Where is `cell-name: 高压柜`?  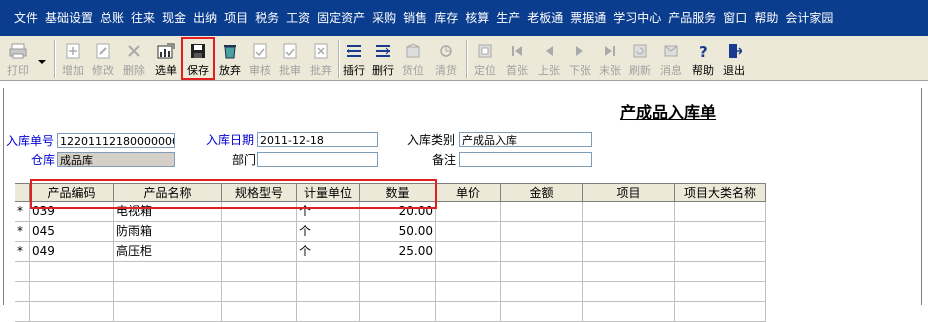 cell-name: 高压柜 is located at coordinates (168, 251).